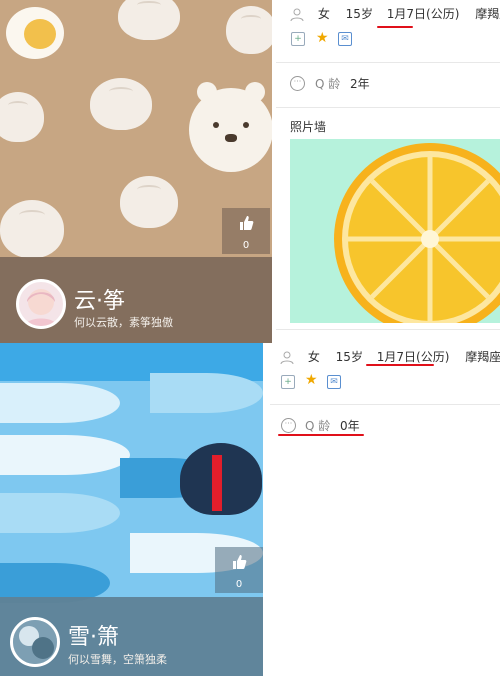 The width and height of the screenshot is (500, 676). I want to click on like-button-1: 0, so click(246, 231).